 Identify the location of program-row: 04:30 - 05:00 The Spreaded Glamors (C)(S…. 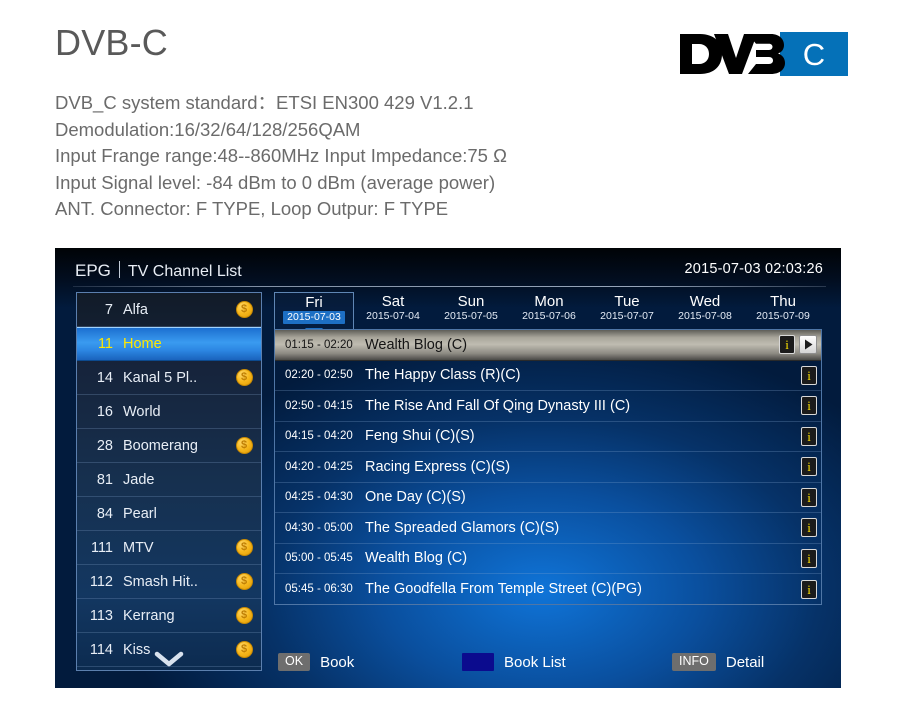
(548, 528).